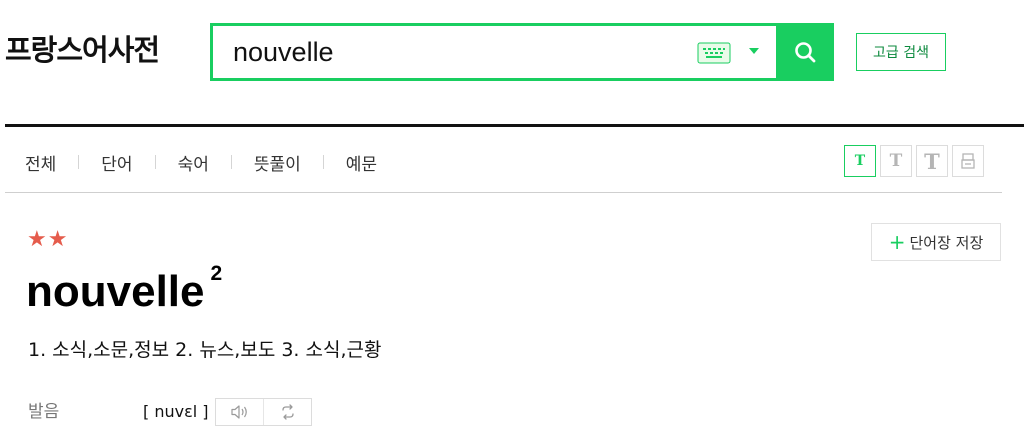 The width and height of the screenshot is (1024, 433). Describe the element at coordinates (40, 162) in the screenshot. I see `tab-all: 전체` at that location.